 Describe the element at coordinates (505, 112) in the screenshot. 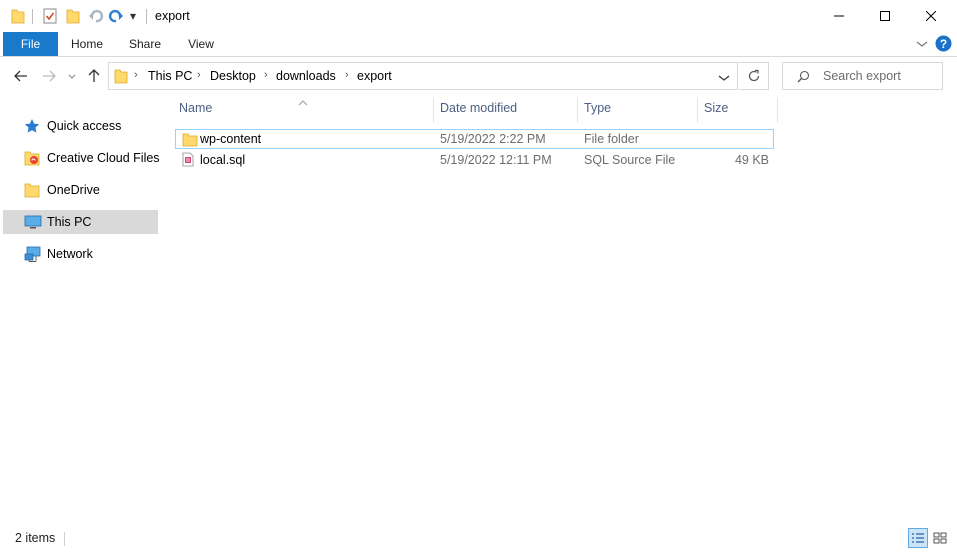

I see `column-header-date-modified: Date modified` at that location.